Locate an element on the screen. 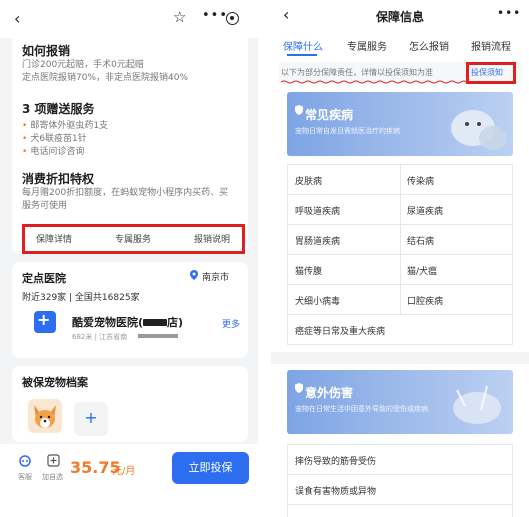 Image resolution: width=529 pixels, height=517 pixels. left-top-bar: ‹ ☆ ••• is located at coordinates (129, 19).